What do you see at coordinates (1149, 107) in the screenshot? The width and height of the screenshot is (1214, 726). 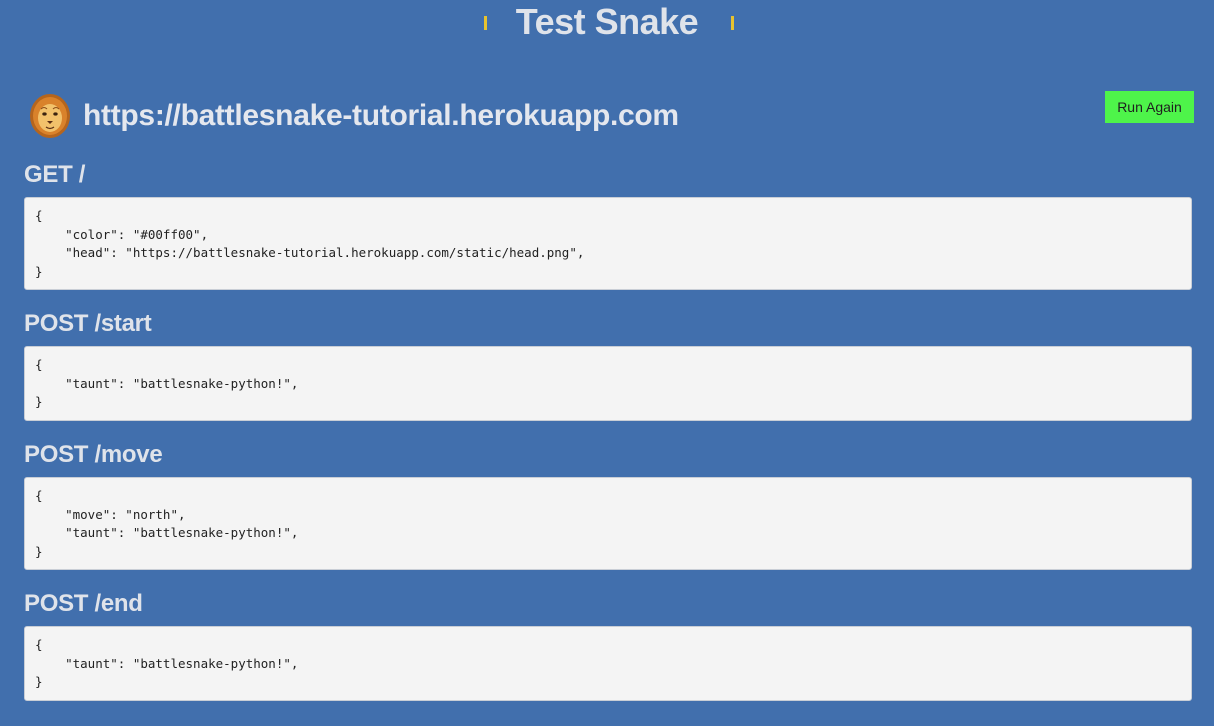 I see `run-again-button: Run Again` at bounding box center [1149, 107].